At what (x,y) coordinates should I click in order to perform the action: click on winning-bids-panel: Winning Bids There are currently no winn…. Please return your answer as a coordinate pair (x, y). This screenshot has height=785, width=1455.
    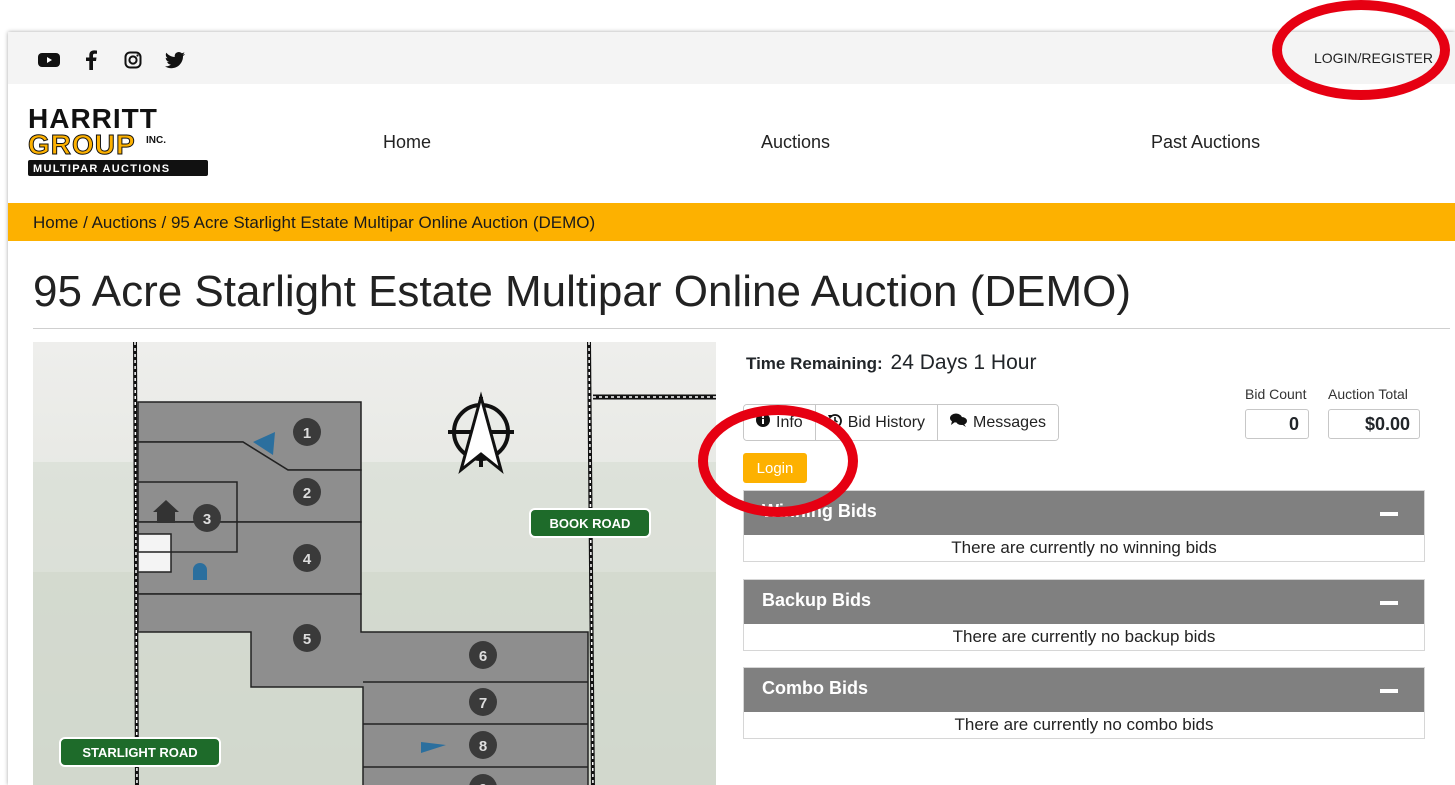
    Looking at the image, I should click on (1084, 526).